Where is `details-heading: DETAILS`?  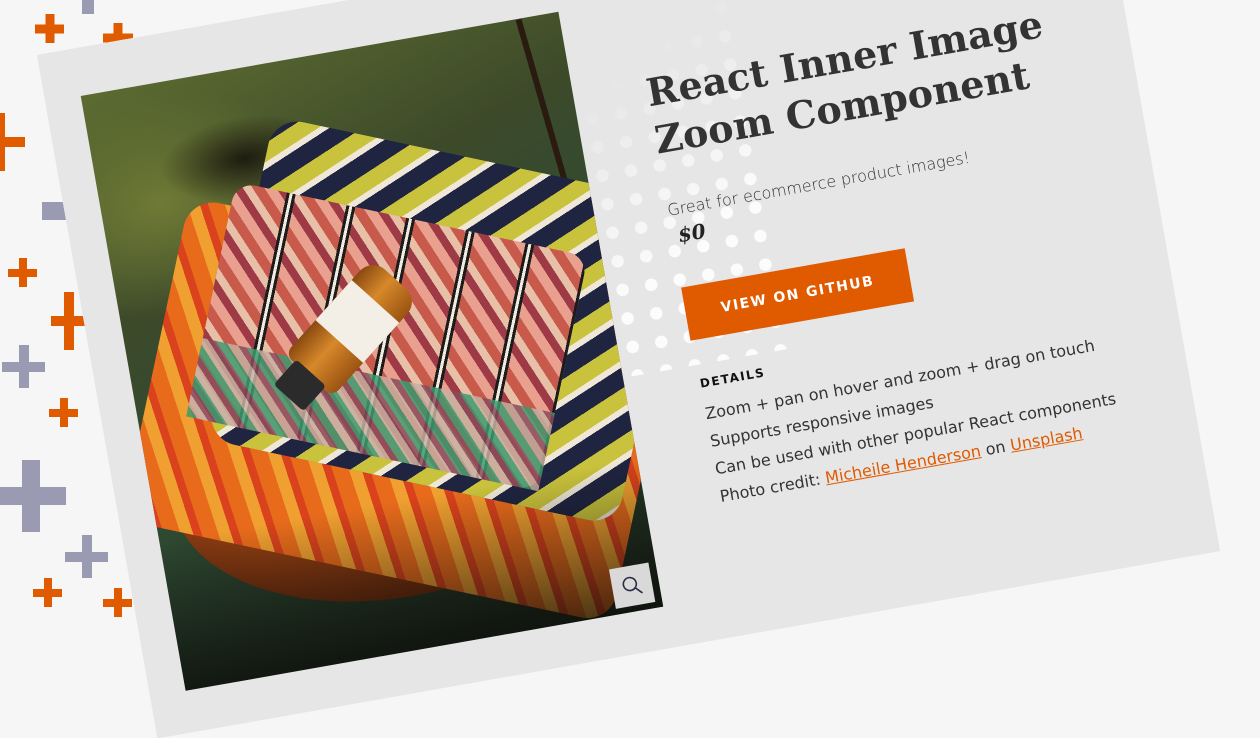
details-heading: DETAILS is located at coordinates (732, 377).